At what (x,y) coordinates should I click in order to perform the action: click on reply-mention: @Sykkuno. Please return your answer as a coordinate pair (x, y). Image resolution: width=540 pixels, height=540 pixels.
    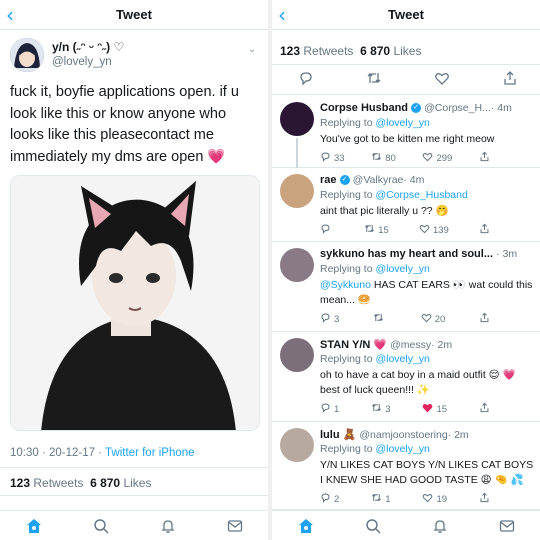
    Looking at the image, I should click on (345, 285).